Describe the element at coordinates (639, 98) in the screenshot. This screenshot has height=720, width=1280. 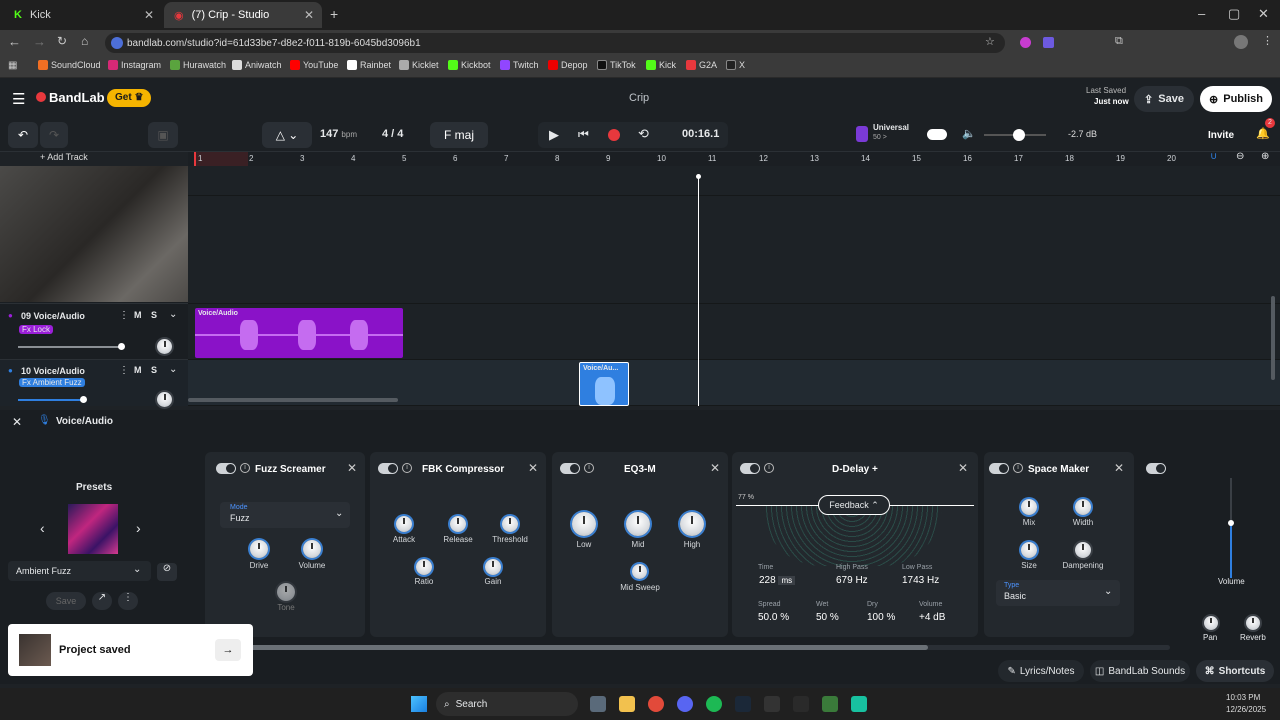
I see `project-title: Crip` at that location.